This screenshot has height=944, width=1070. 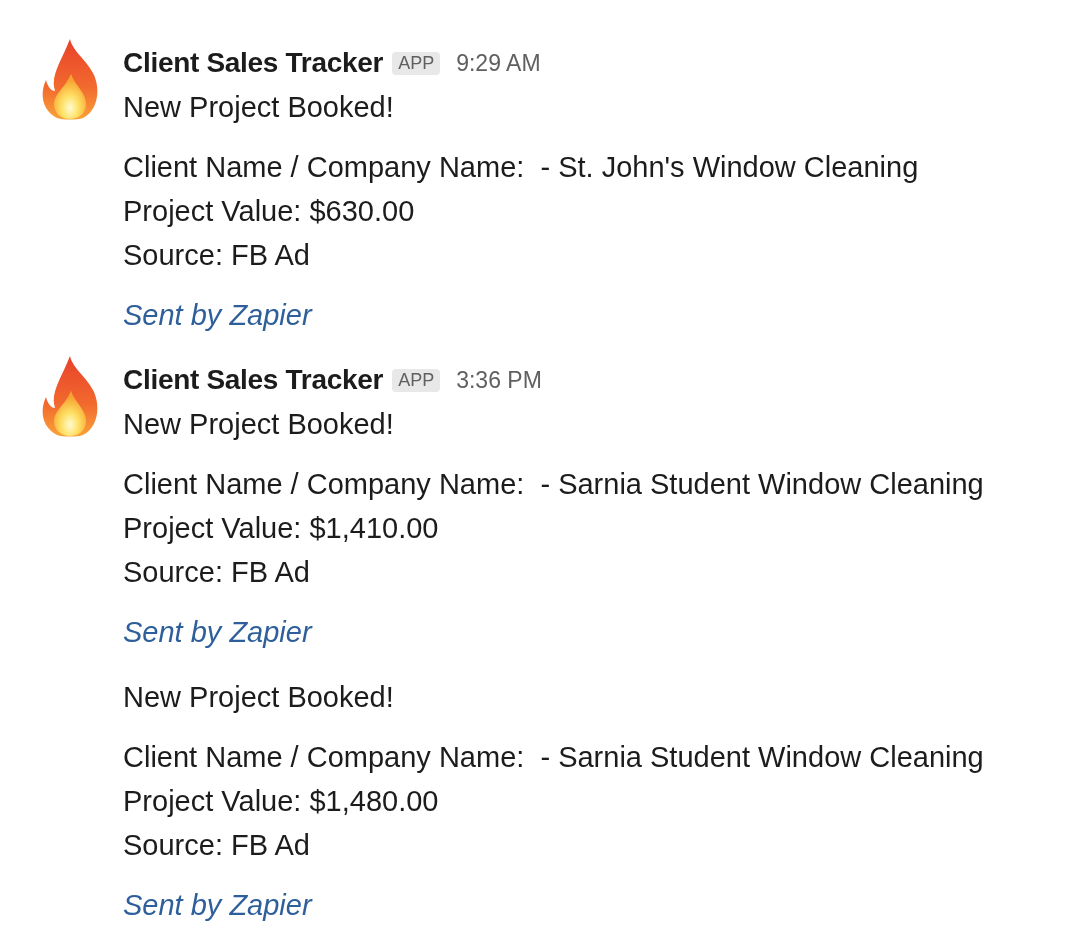 What do you see at coordinates (498, 63) in the screenshot?
I see `timestamp: 9:29 AM` at bounding box center [498, 63].